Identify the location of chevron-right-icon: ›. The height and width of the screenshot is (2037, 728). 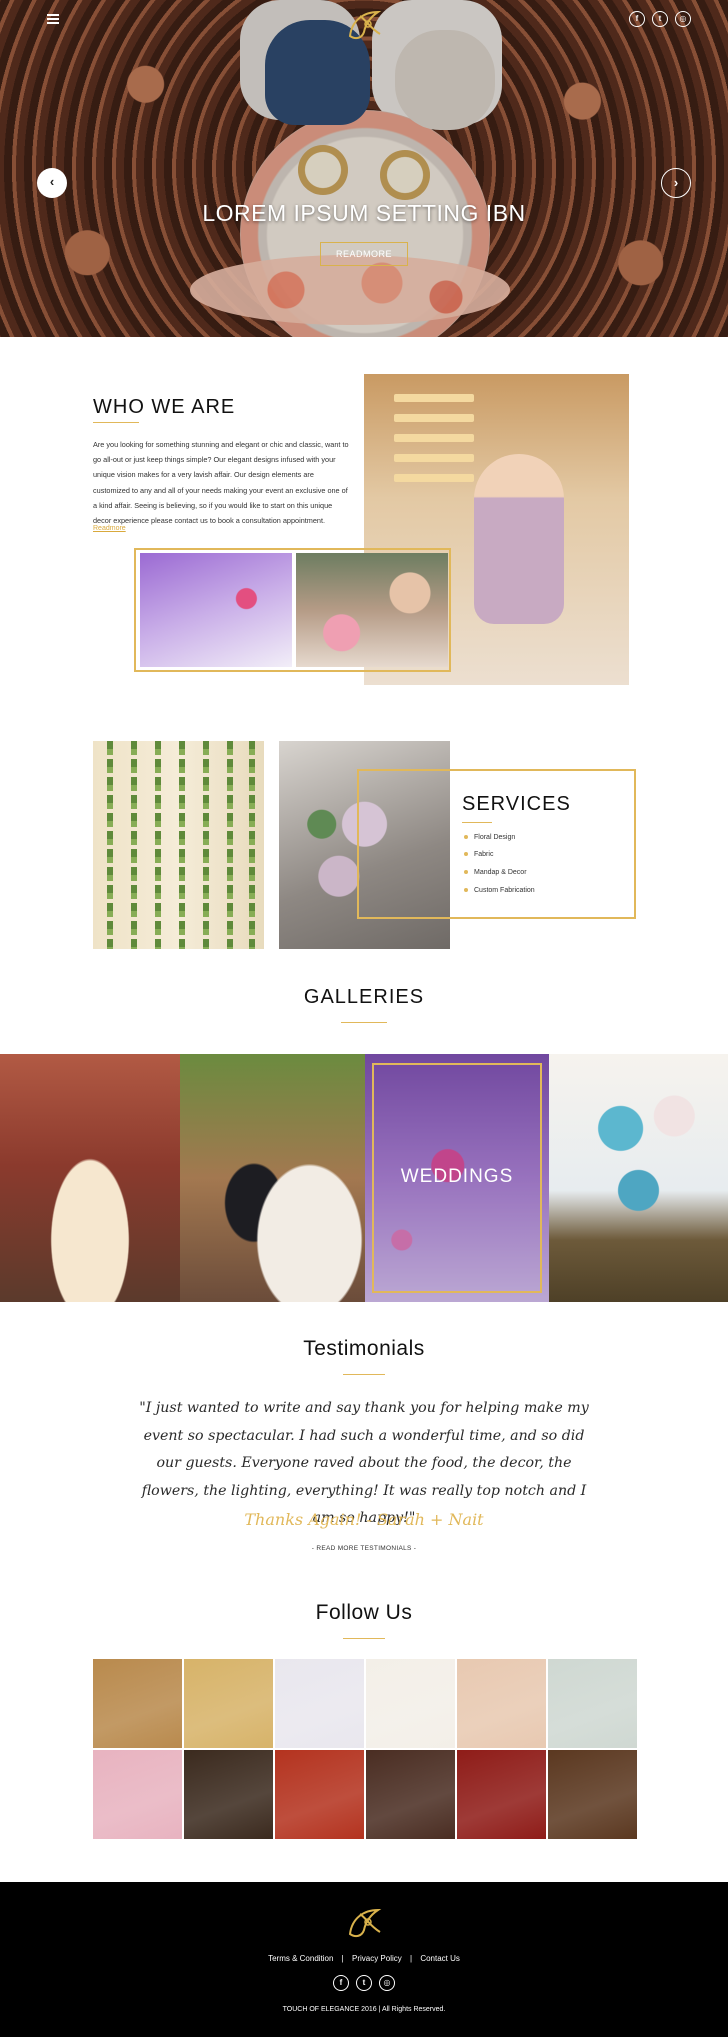
(676, 182).